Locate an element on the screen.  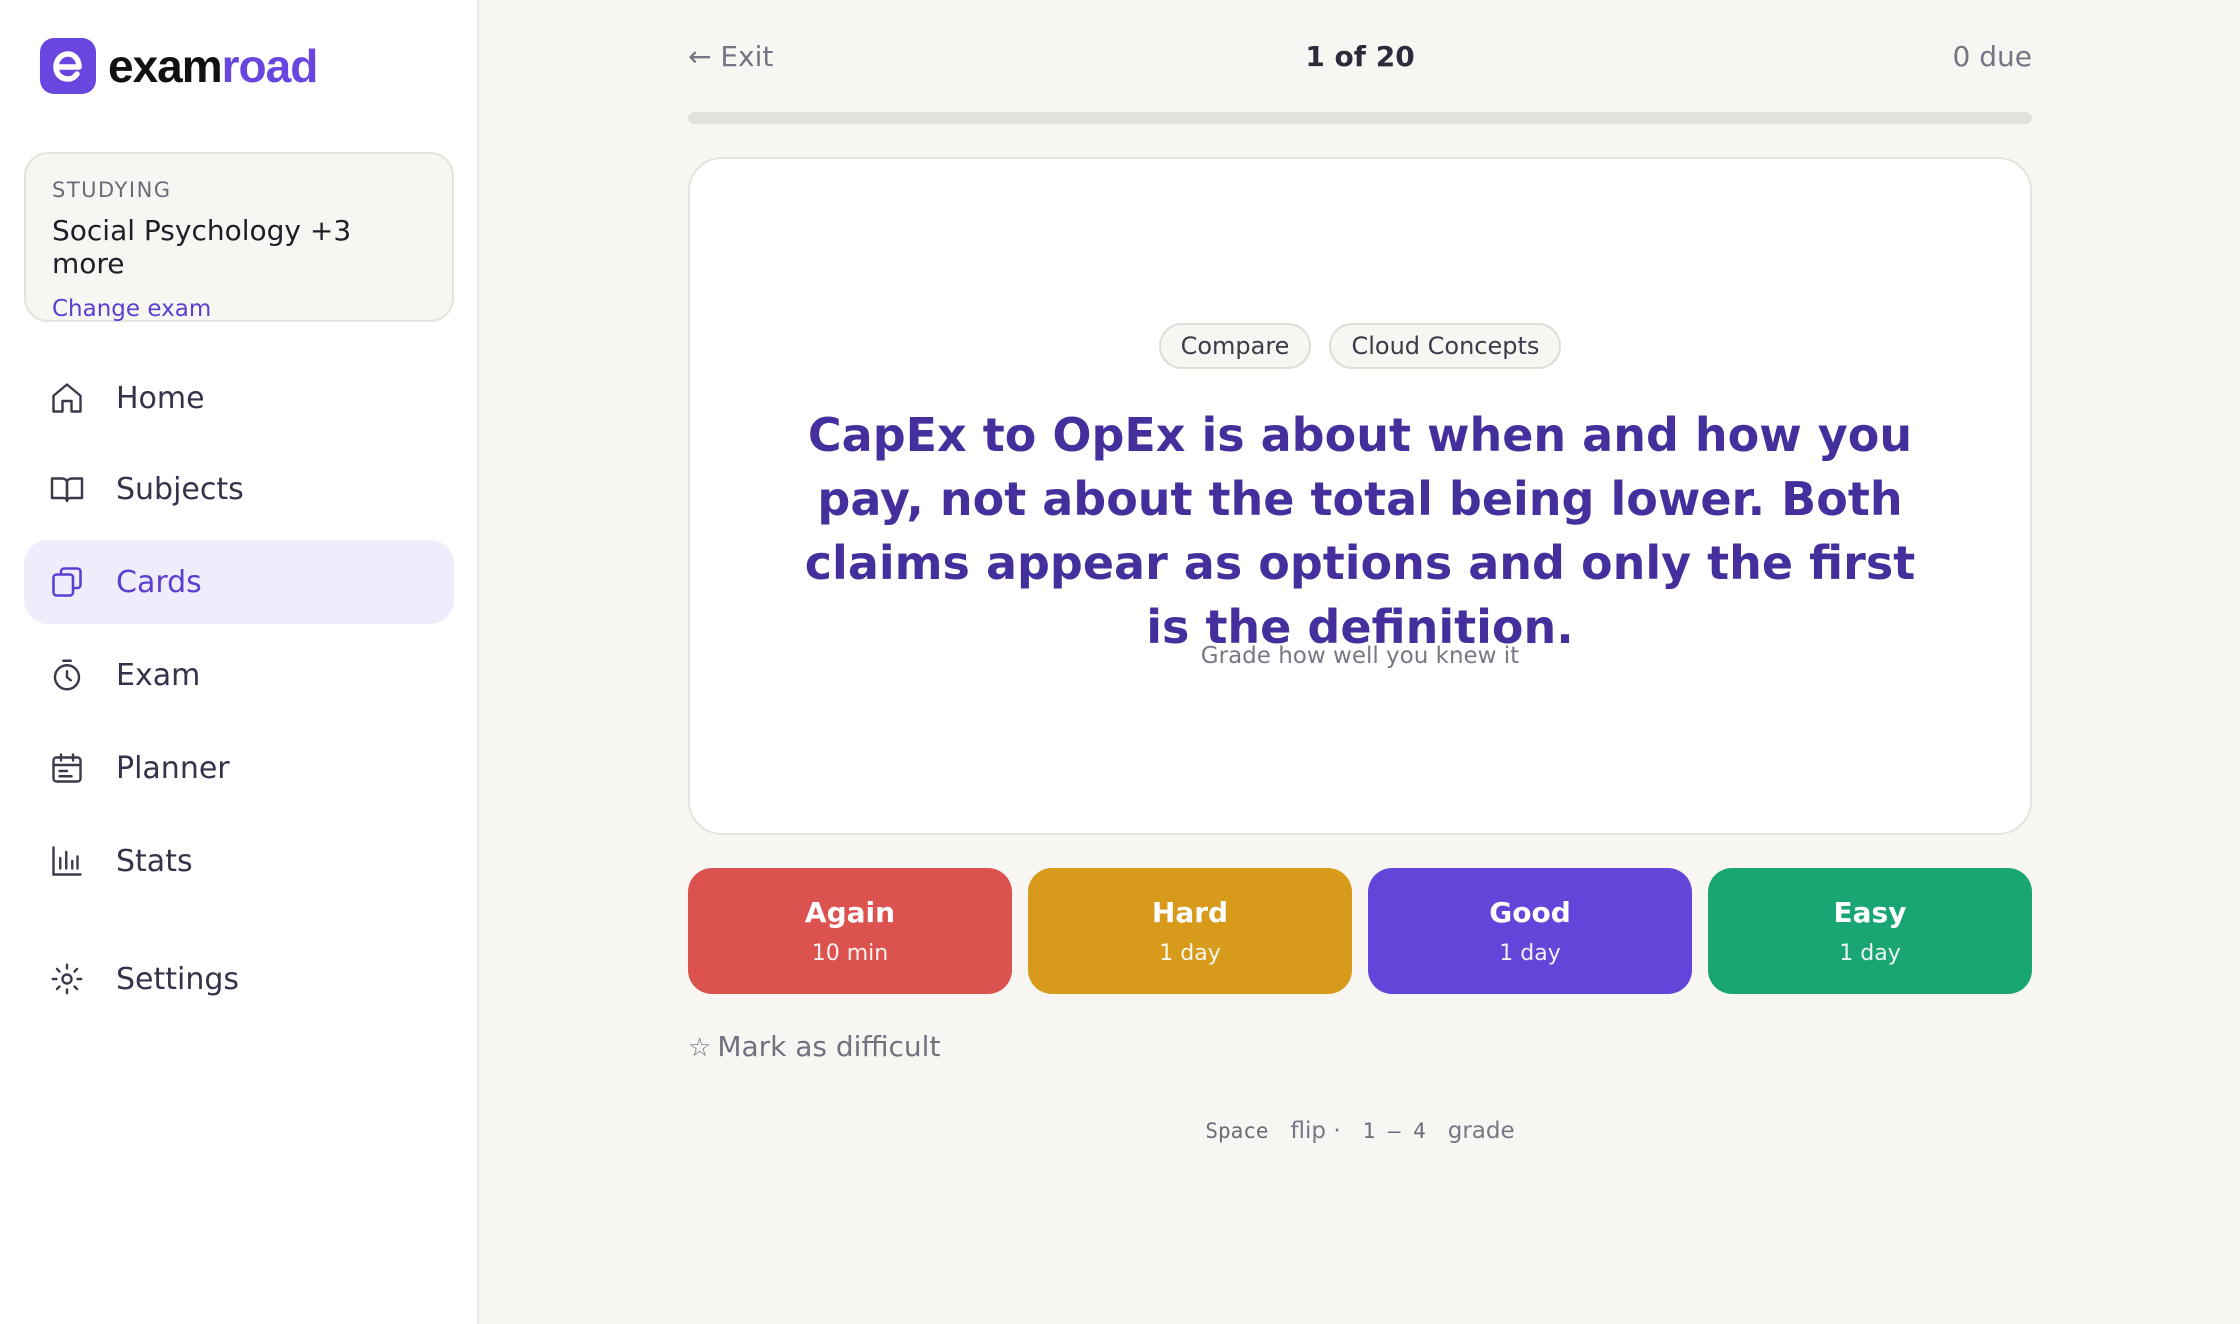
keyboard-shortcuts-hint: Space flip · 1 – 4 grade is located at coordinates (1360, 1131).